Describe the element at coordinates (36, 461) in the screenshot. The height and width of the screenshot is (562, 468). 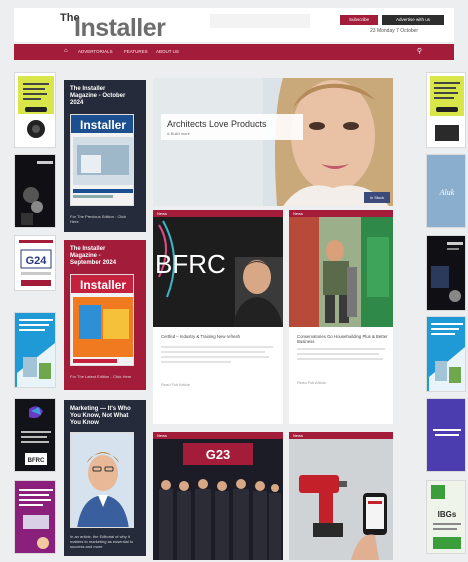
I see `svg-text: BFRC` at that location.